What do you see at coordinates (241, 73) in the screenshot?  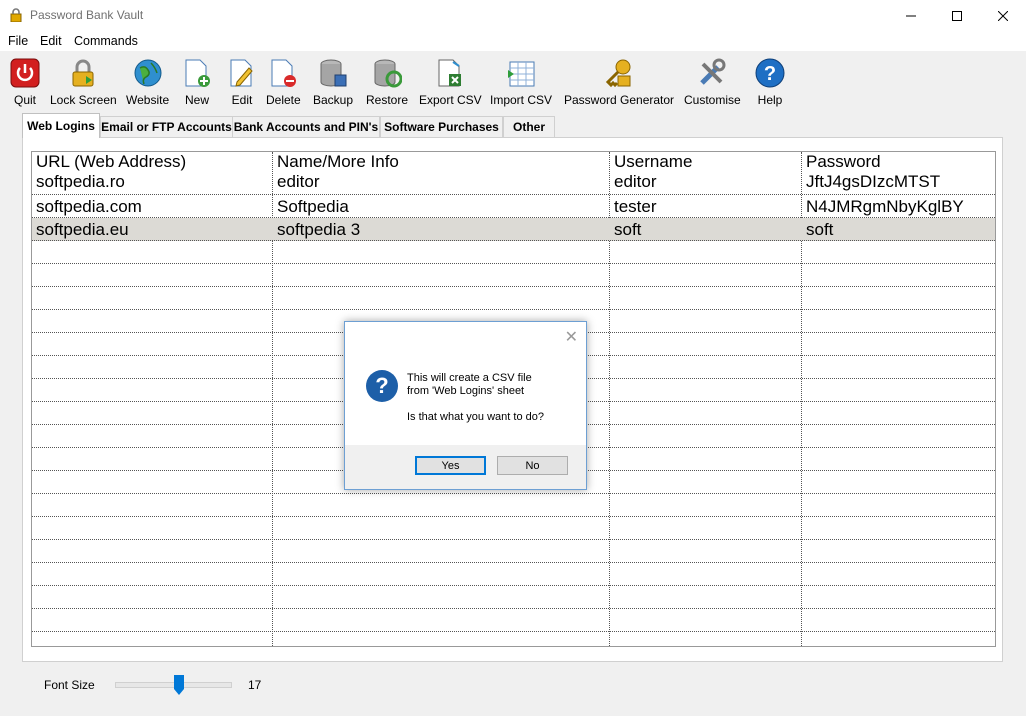 I see `edit-document-icon` at bounding box center [241, 73].